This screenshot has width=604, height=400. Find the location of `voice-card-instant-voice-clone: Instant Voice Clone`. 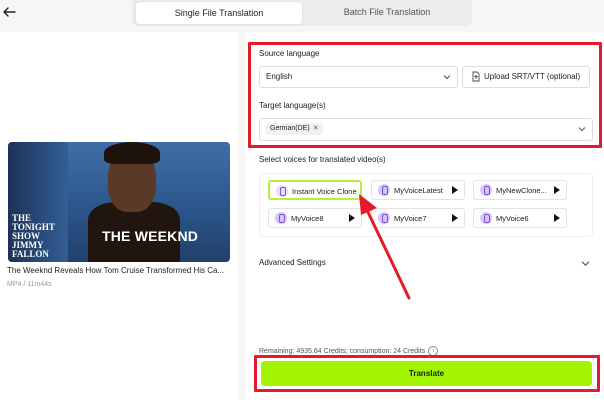

voice-card-instant-voice-clone: Instant Voice Clone is located at coordinates (315, 190).